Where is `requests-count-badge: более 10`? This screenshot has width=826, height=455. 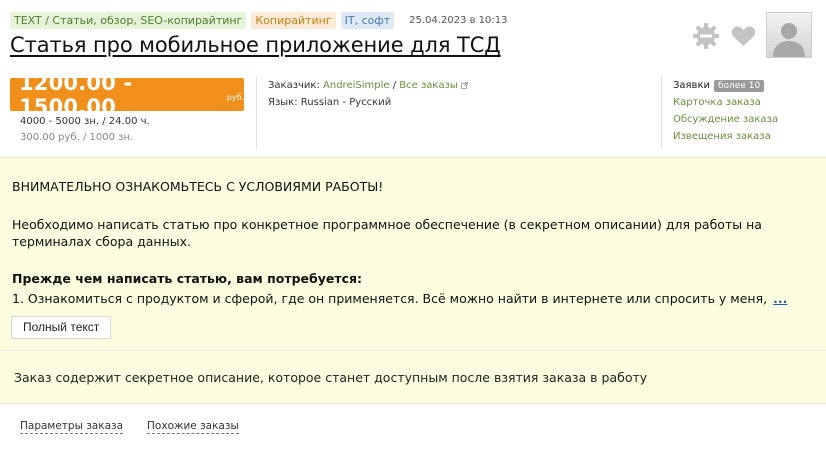 requests-count-badge: более 10 is located at coordinates (739, 85).